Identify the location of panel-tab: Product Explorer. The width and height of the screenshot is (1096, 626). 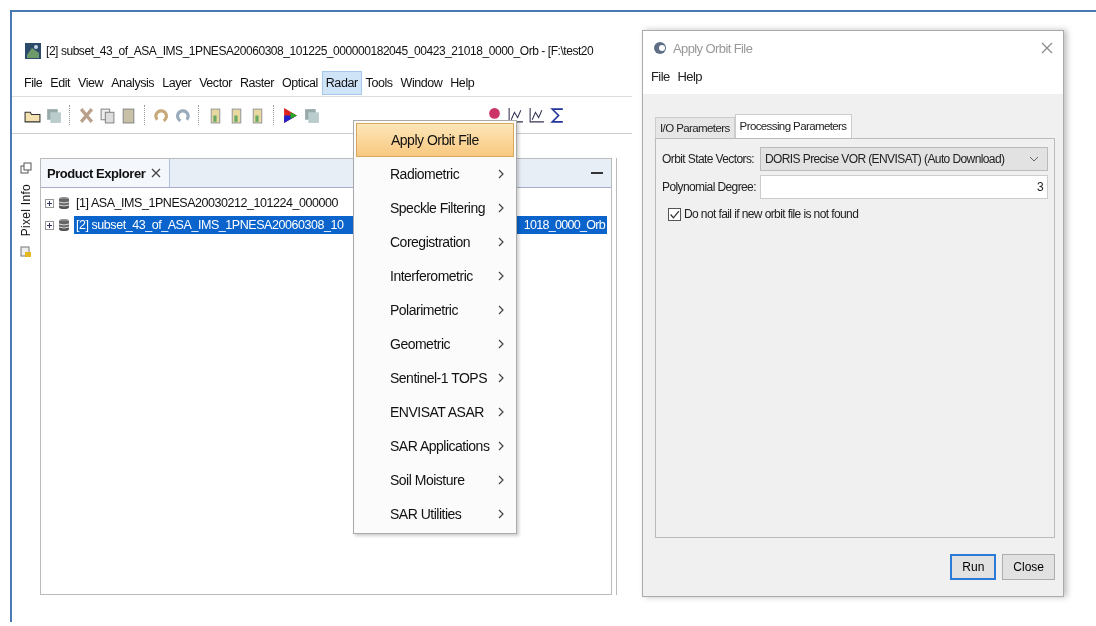
(106, 173).